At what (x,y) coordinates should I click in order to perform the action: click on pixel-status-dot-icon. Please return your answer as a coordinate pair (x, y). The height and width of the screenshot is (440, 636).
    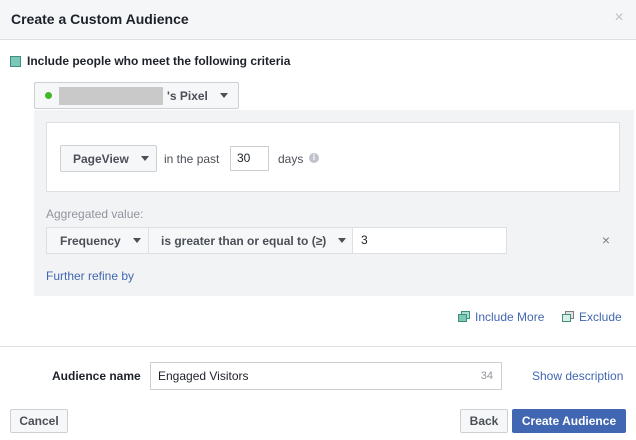
    Looking at the image, I should click on (48, 95).